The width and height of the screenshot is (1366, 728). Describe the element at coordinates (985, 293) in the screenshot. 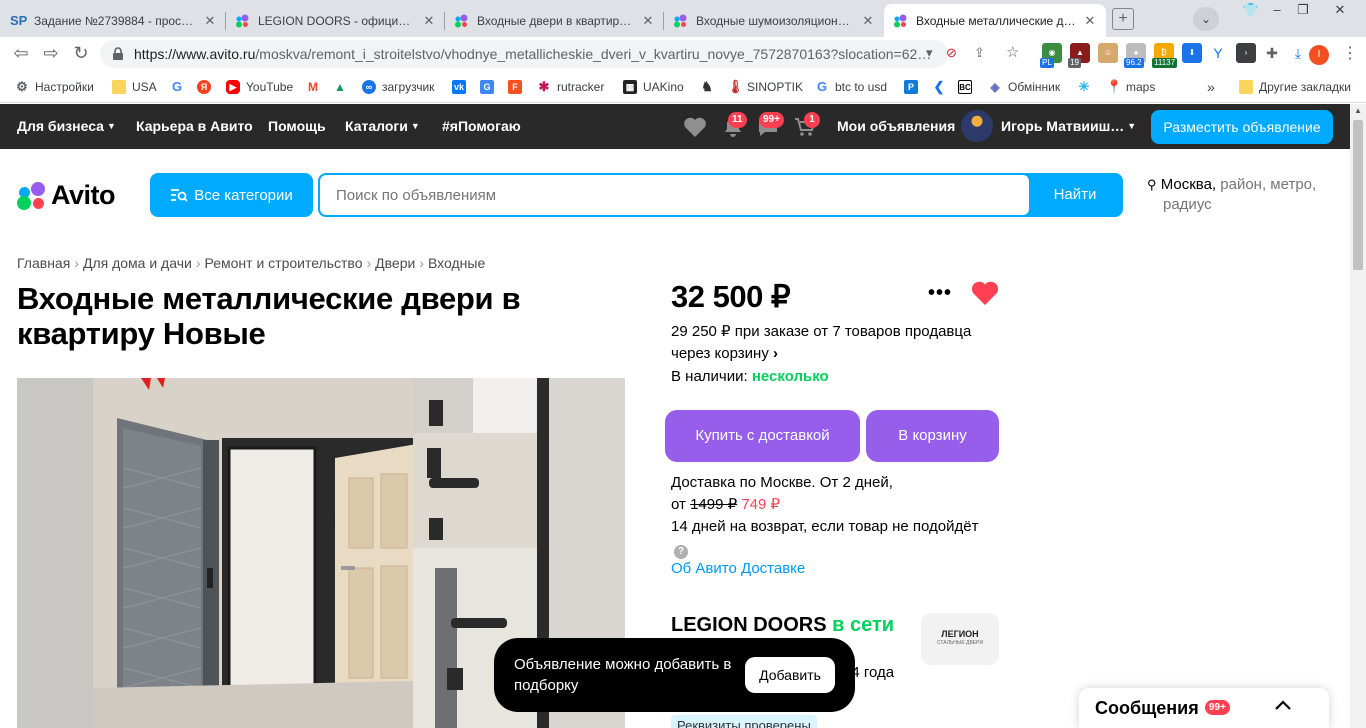

I see `favorite-heart-icon` at that location.